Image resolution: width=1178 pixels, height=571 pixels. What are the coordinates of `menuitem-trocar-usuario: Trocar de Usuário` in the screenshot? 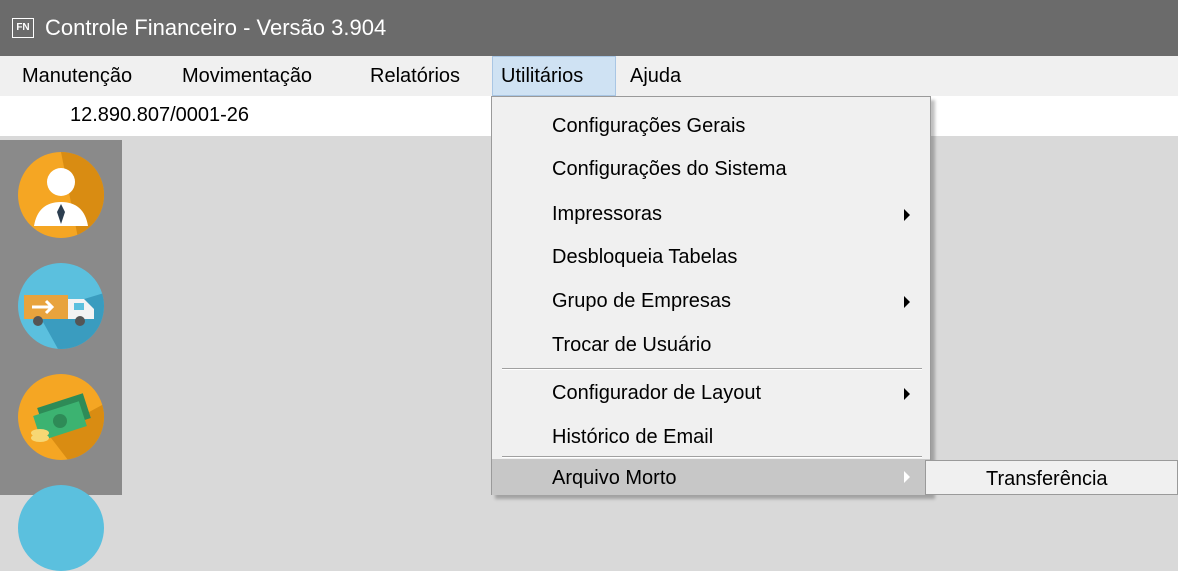 It's located at (711, 346).